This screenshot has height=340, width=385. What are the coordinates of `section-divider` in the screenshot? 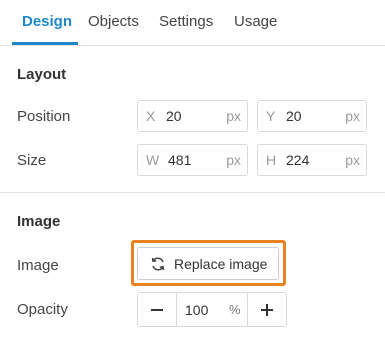 It's located at (192, 192).